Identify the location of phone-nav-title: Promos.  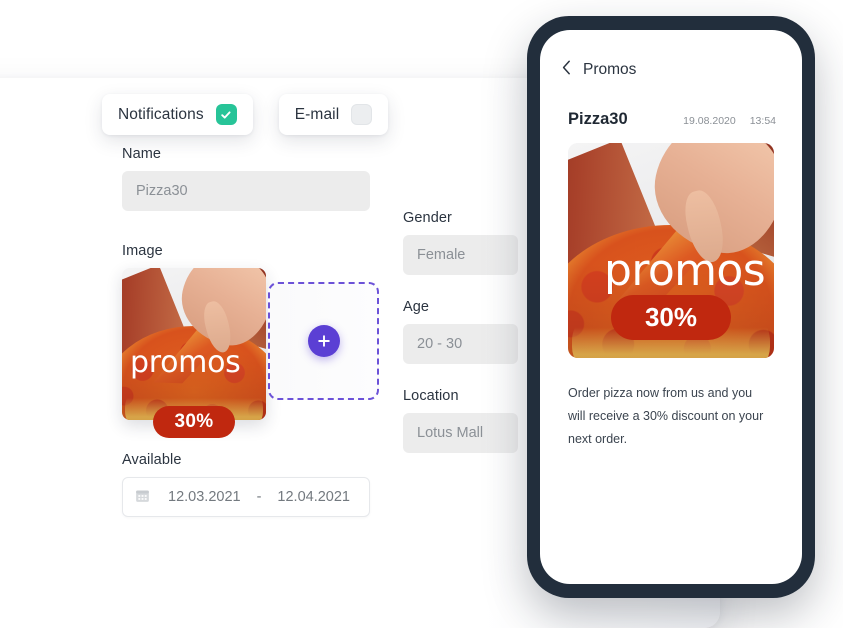
(610, 69).